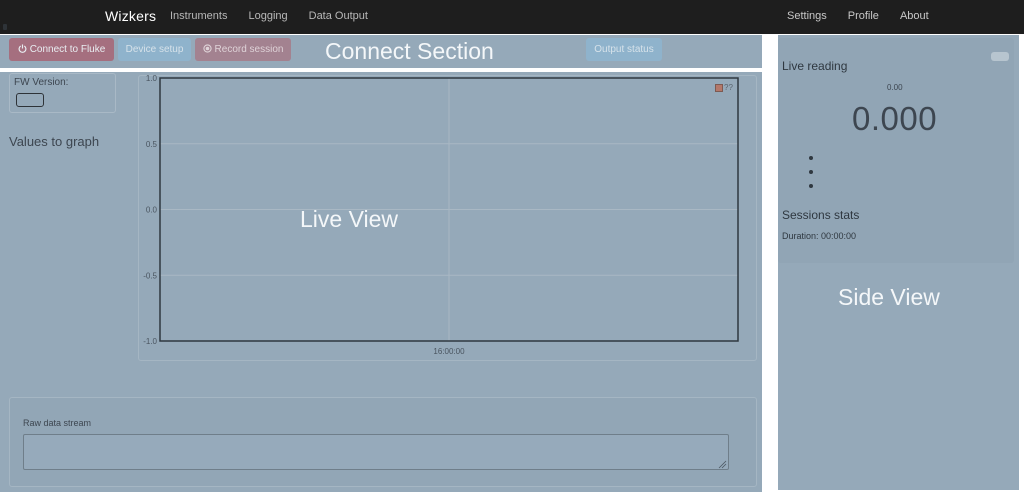 The height and width of the screenshot is (502, 1024). I want to click on device-setup-button: Device setup, so click(154, 49).